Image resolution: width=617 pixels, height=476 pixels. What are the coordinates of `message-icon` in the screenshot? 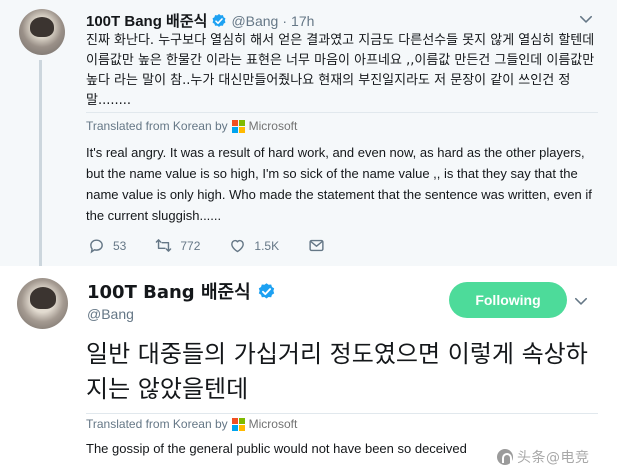 It's located at (316, 245).